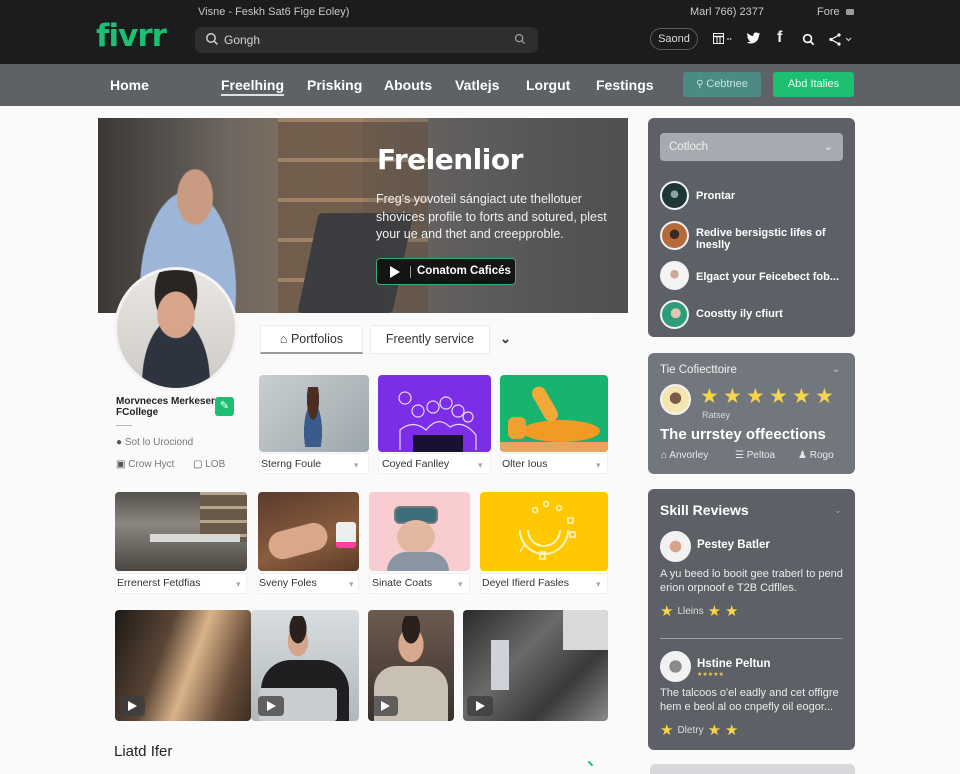 The image size is (960, 774). I want to click on nav-home: Home, so click(129, 85).